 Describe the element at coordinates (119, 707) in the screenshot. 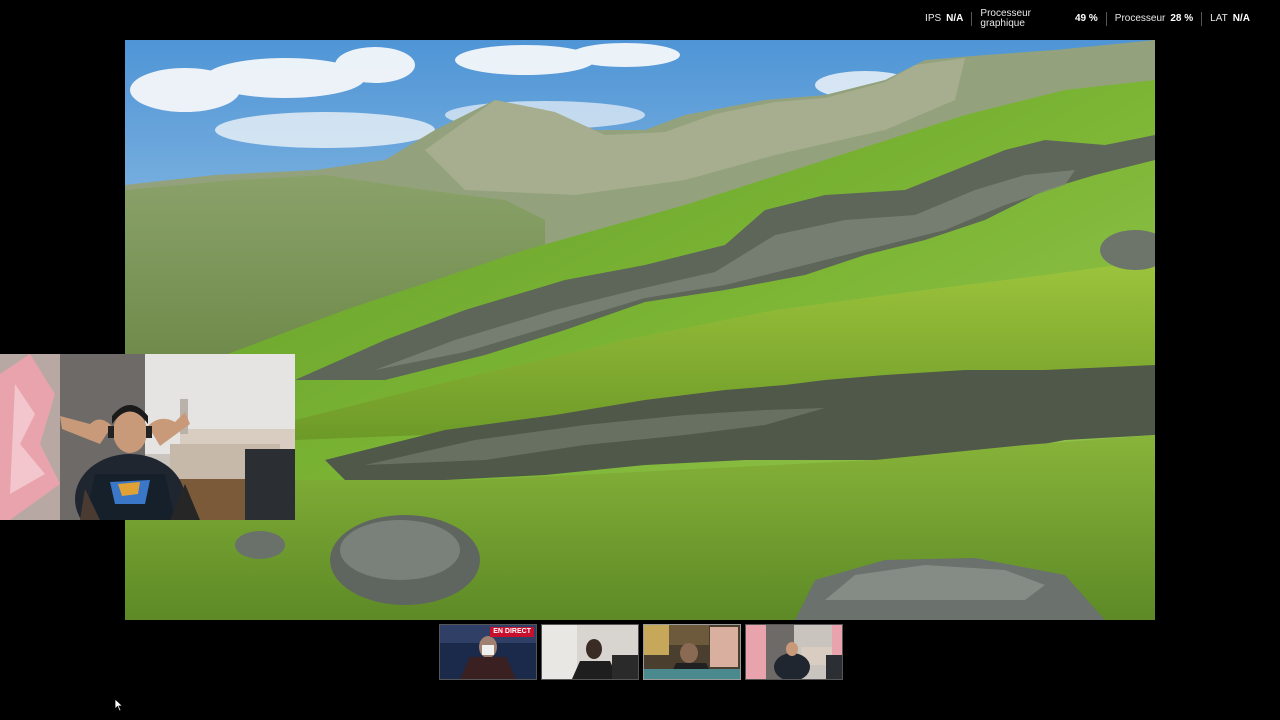

I see `mouse-cursor-icon` at that location.